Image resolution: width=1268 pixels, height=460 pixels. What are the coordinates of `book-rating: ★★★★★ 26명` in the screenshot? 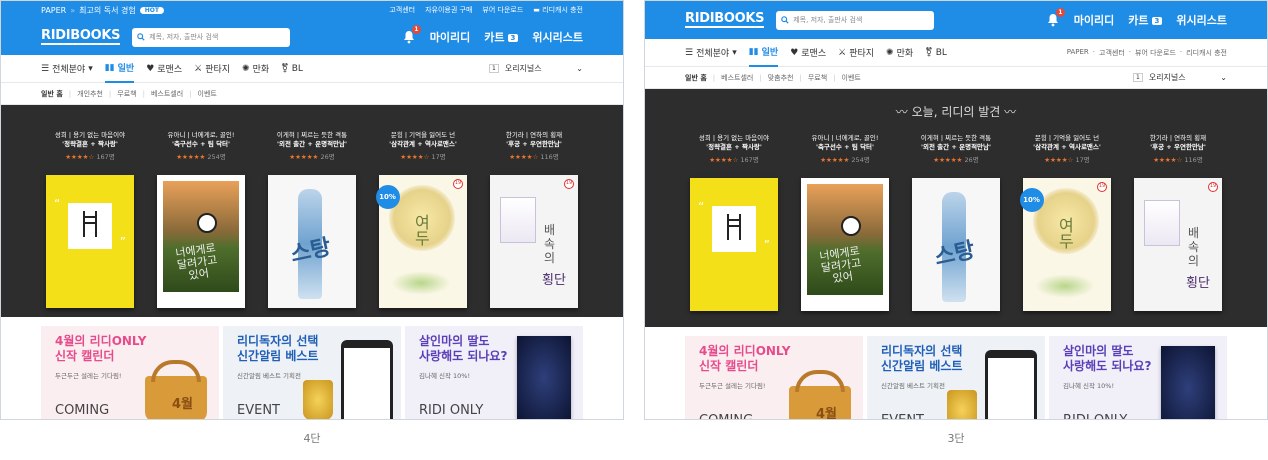 It's located at (312, 156).